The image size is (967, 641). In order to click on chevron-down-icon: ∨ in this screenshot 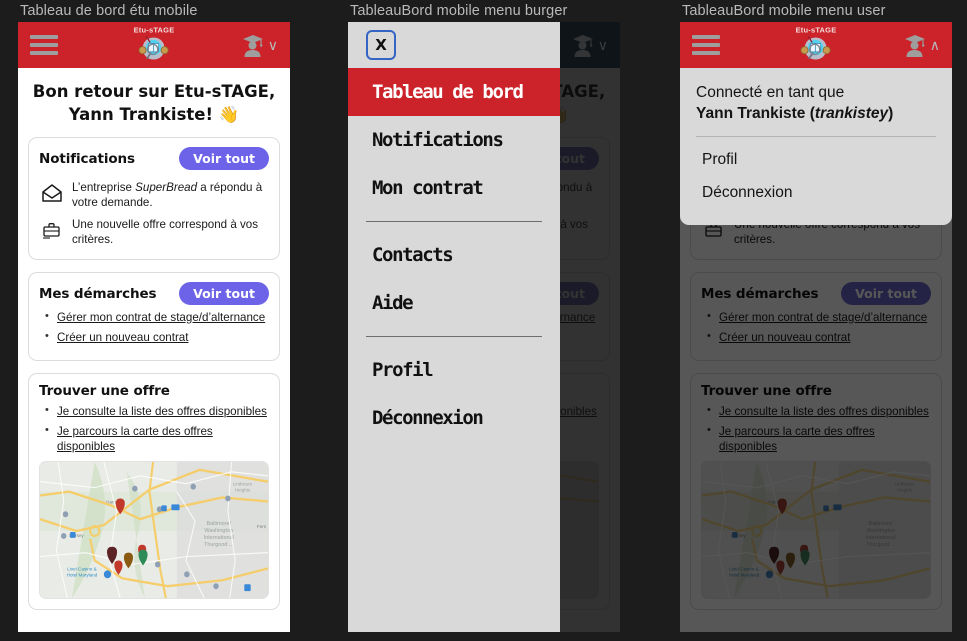, I will do `click(272, 45)`.